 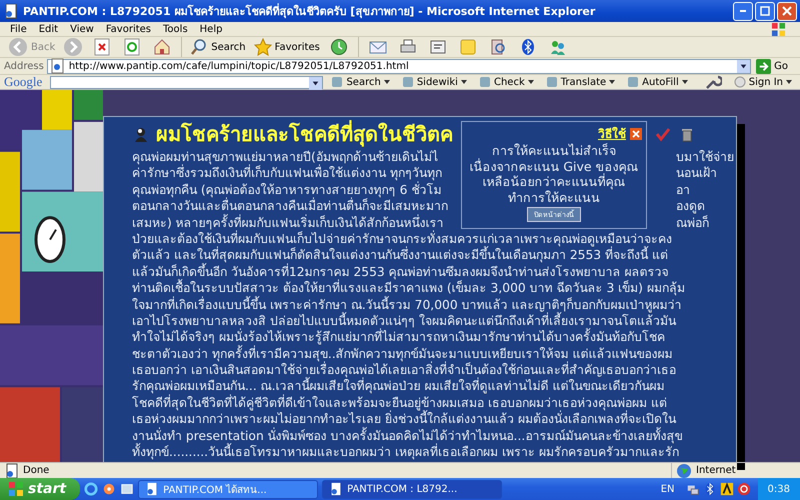 What do you see at coordinates (404, 370) in the screenshot?
I see `post-text-line: เธอบอกว่า เอาเงินสินสอดมาใช้จ่ายเรื่องคุณพ่อได้เลยเอาสิ่งที่จำเป็นต้องใช้ก่อนและที่สำคัญเธอบอกว่าเธอ` at bounding box center [404, 370].